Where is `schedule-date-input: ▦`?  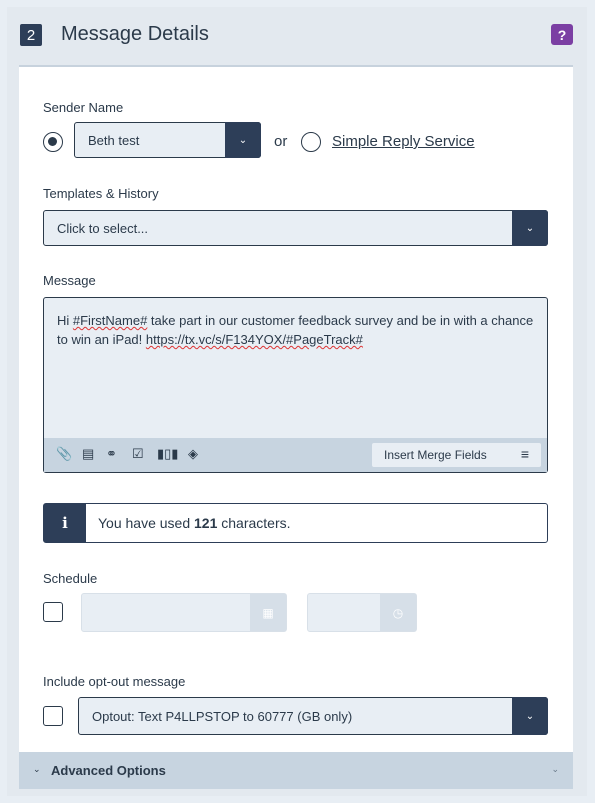 schedule-date-input: ▦ is located at coordinates (184, 612).